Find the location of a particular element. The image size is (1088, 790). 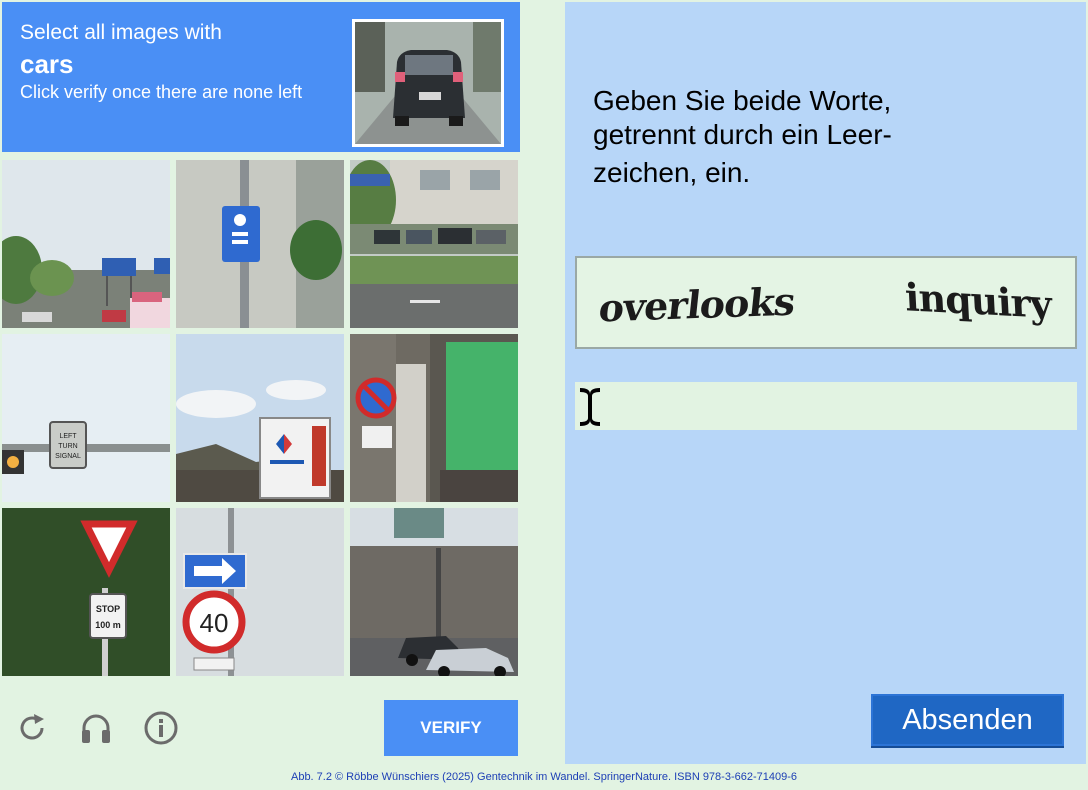

speed-limit-40-sign-image: 40 is located at coordinates (260, 592).